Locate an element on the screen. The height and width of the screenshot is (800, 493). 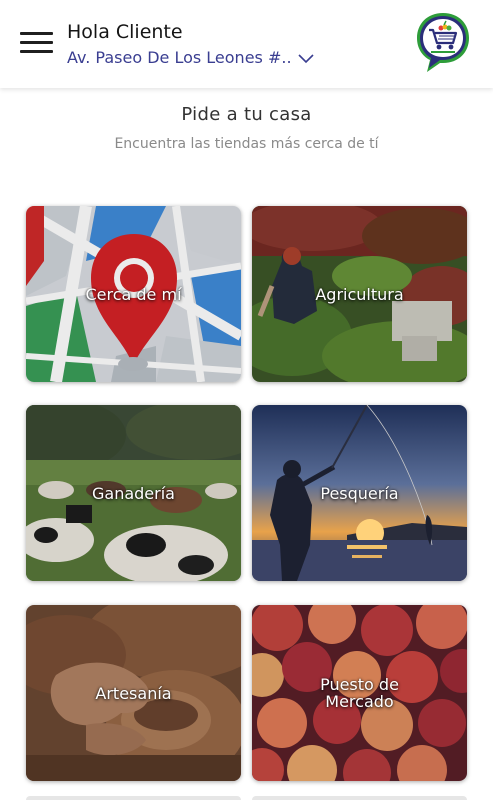
greeting-title: Hola Cliente is located at coordinates (125, 32).